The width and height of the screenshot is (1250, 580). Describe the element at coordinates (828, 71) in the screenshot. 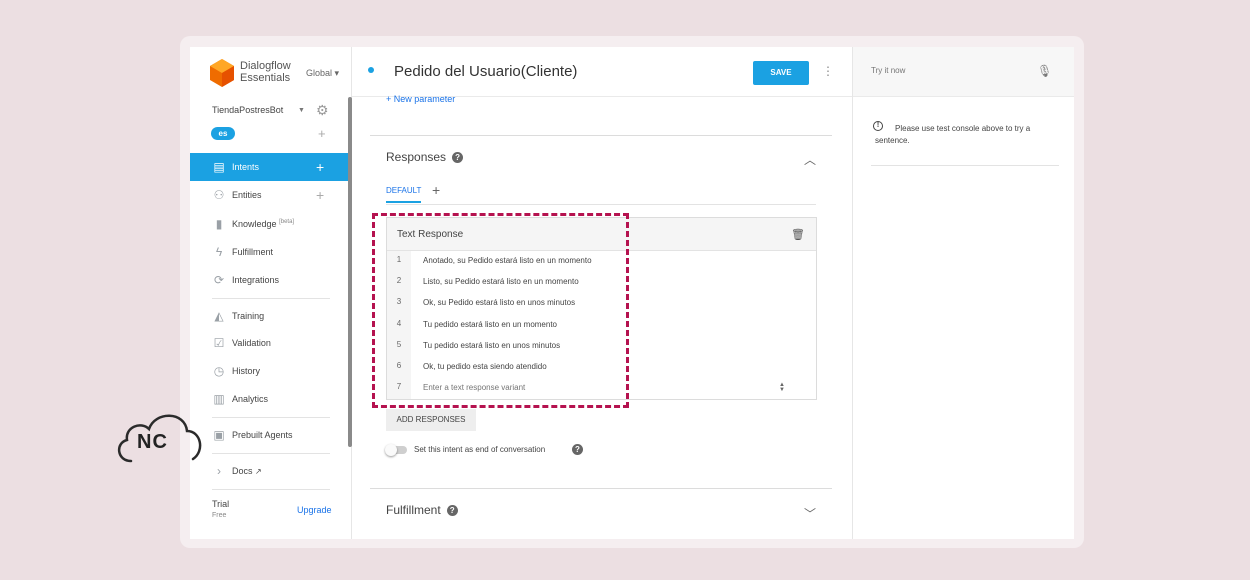

I see `more-options-icon: ⋮` at that location.